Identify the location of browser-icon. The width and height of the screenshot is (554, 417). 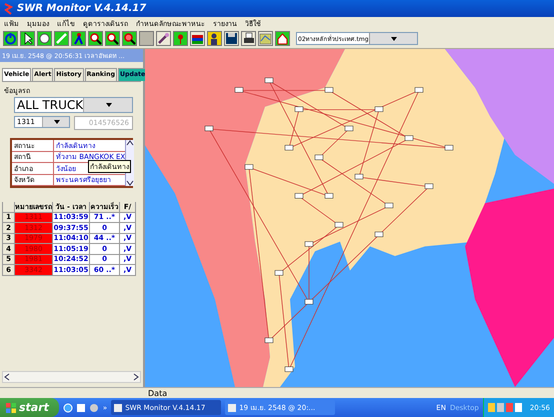
(67, 407).